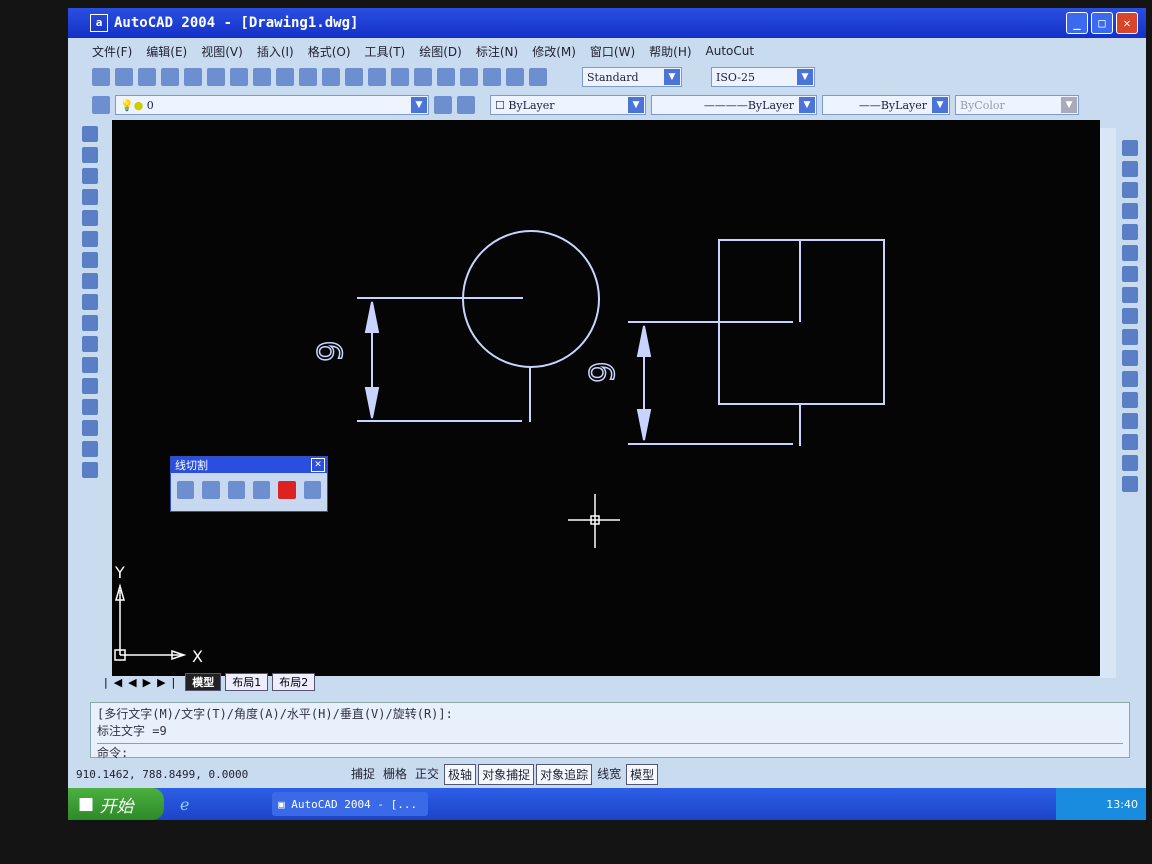  I want to click on make-current-layer-icon, so click(443, 105).